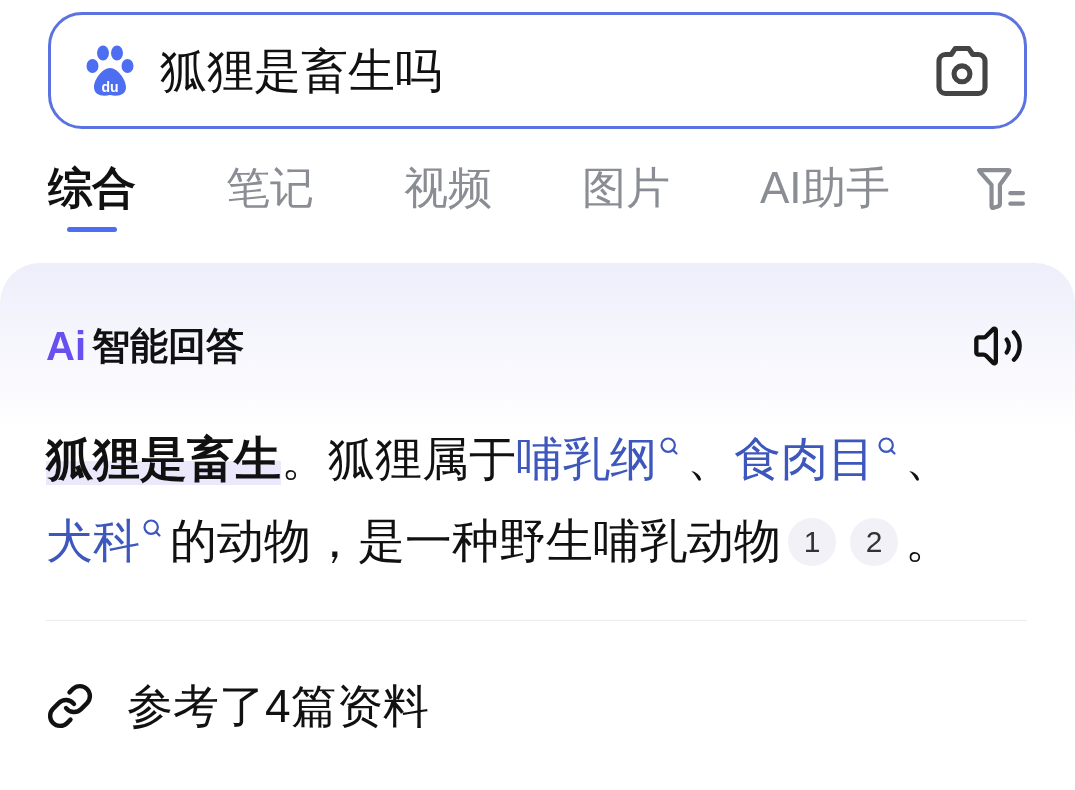 Image resolution: width=1075 pixels, height=790 pixels. I want to click on search-tab: 视频, so click(448, 196).